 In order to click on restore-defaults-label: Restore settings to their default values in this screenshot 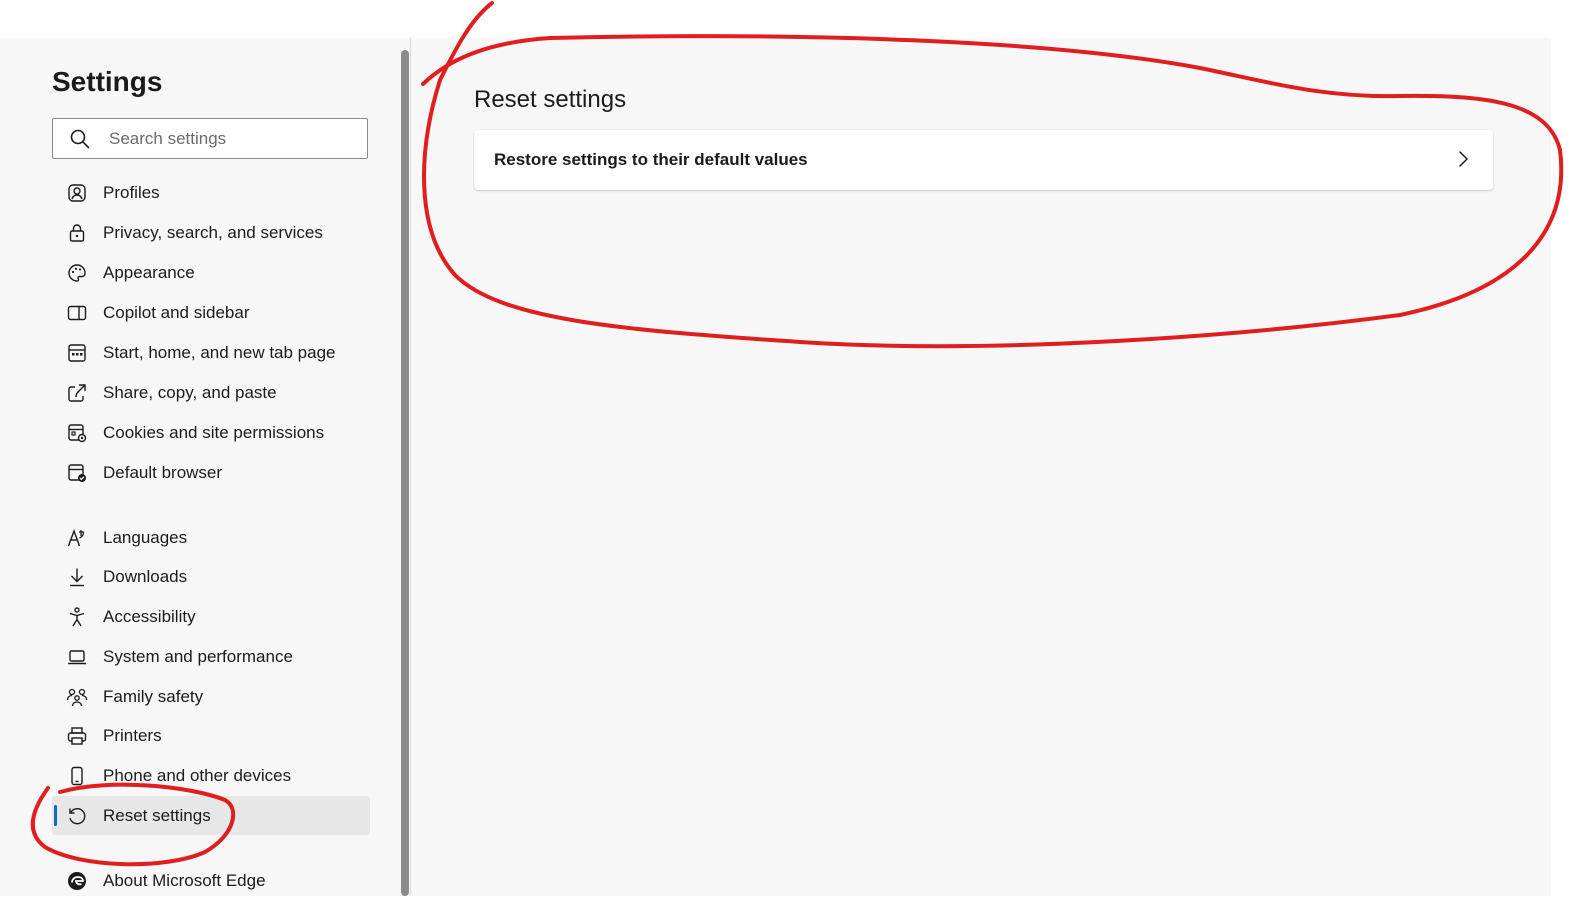, I will do `click(651, 159)`.